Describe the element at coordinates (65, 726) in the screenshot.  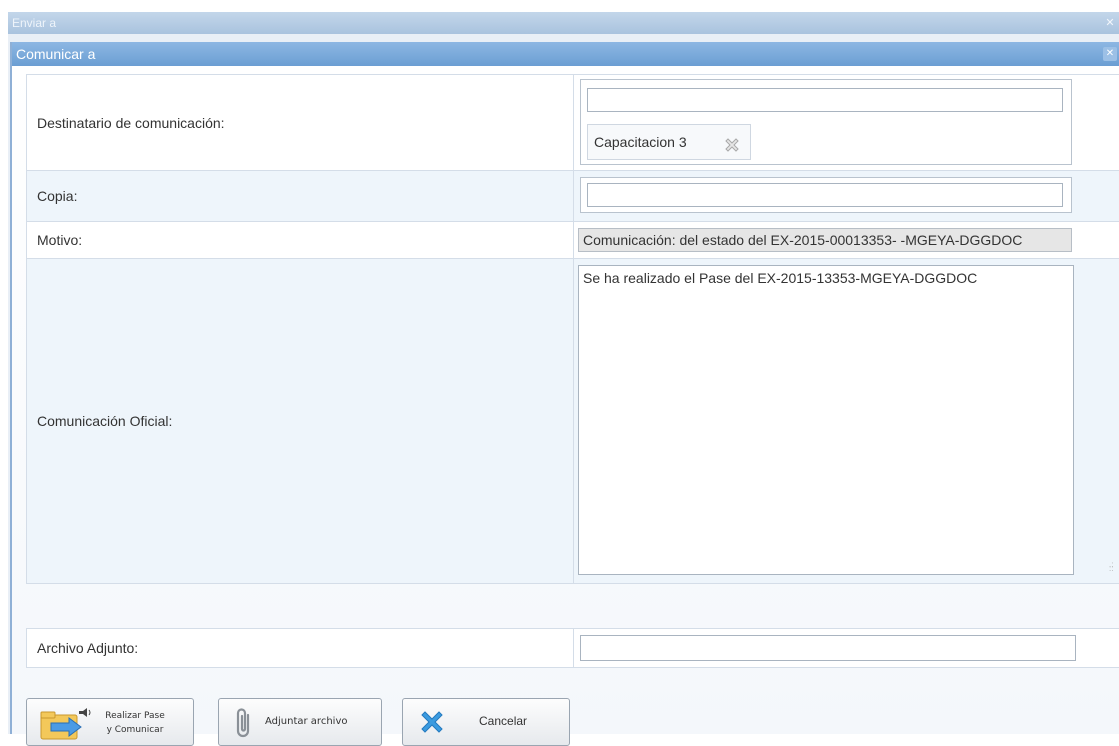
I see `folder-arrow-speaker-icon` at that location.